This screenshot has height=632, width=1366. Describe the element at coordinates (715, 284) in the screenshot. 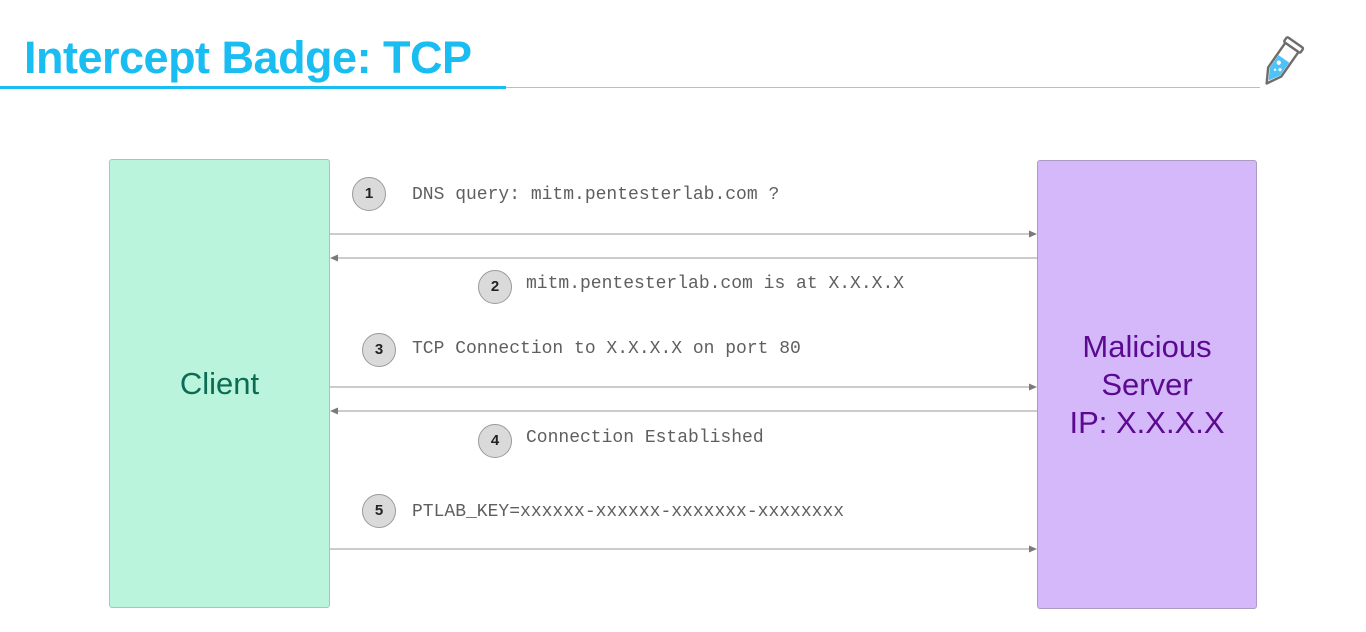

I see `step-2-text: mitm.pentesterlab.com is at X.X.X.X` at that location.